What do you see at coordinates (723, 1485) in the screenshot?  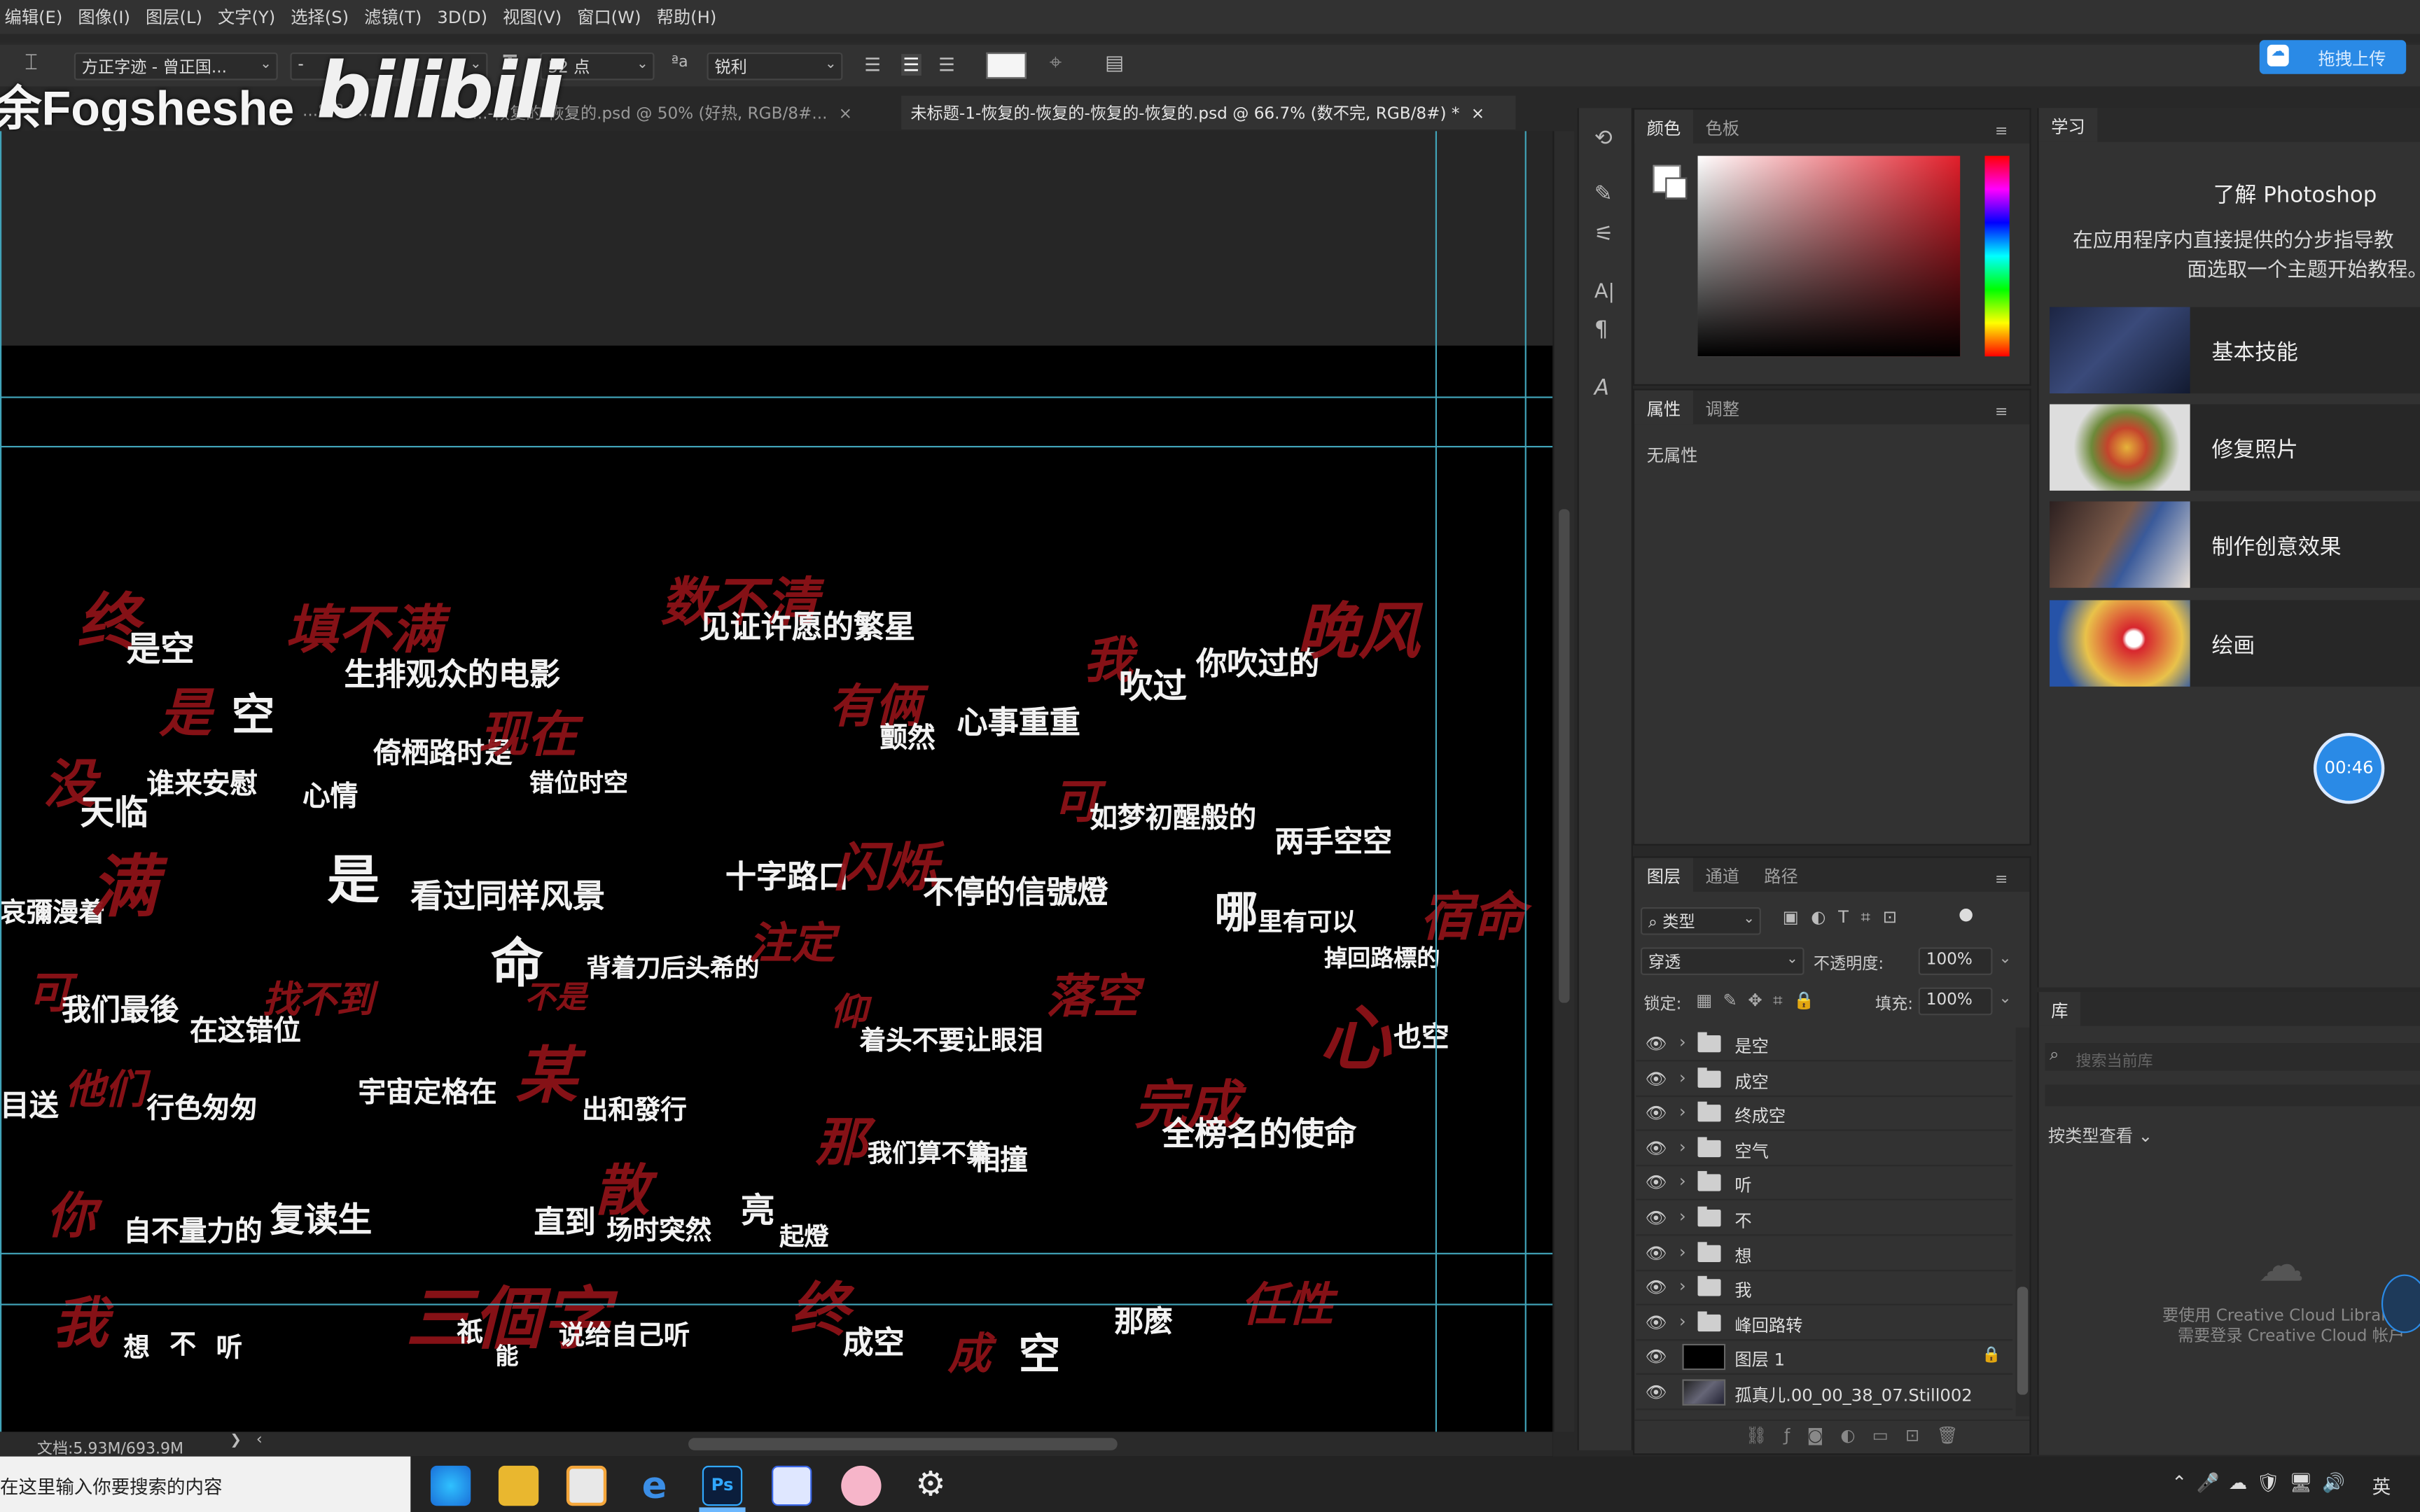 I see `photoshop-icon: Ps` at bounding box center [723, 1485].